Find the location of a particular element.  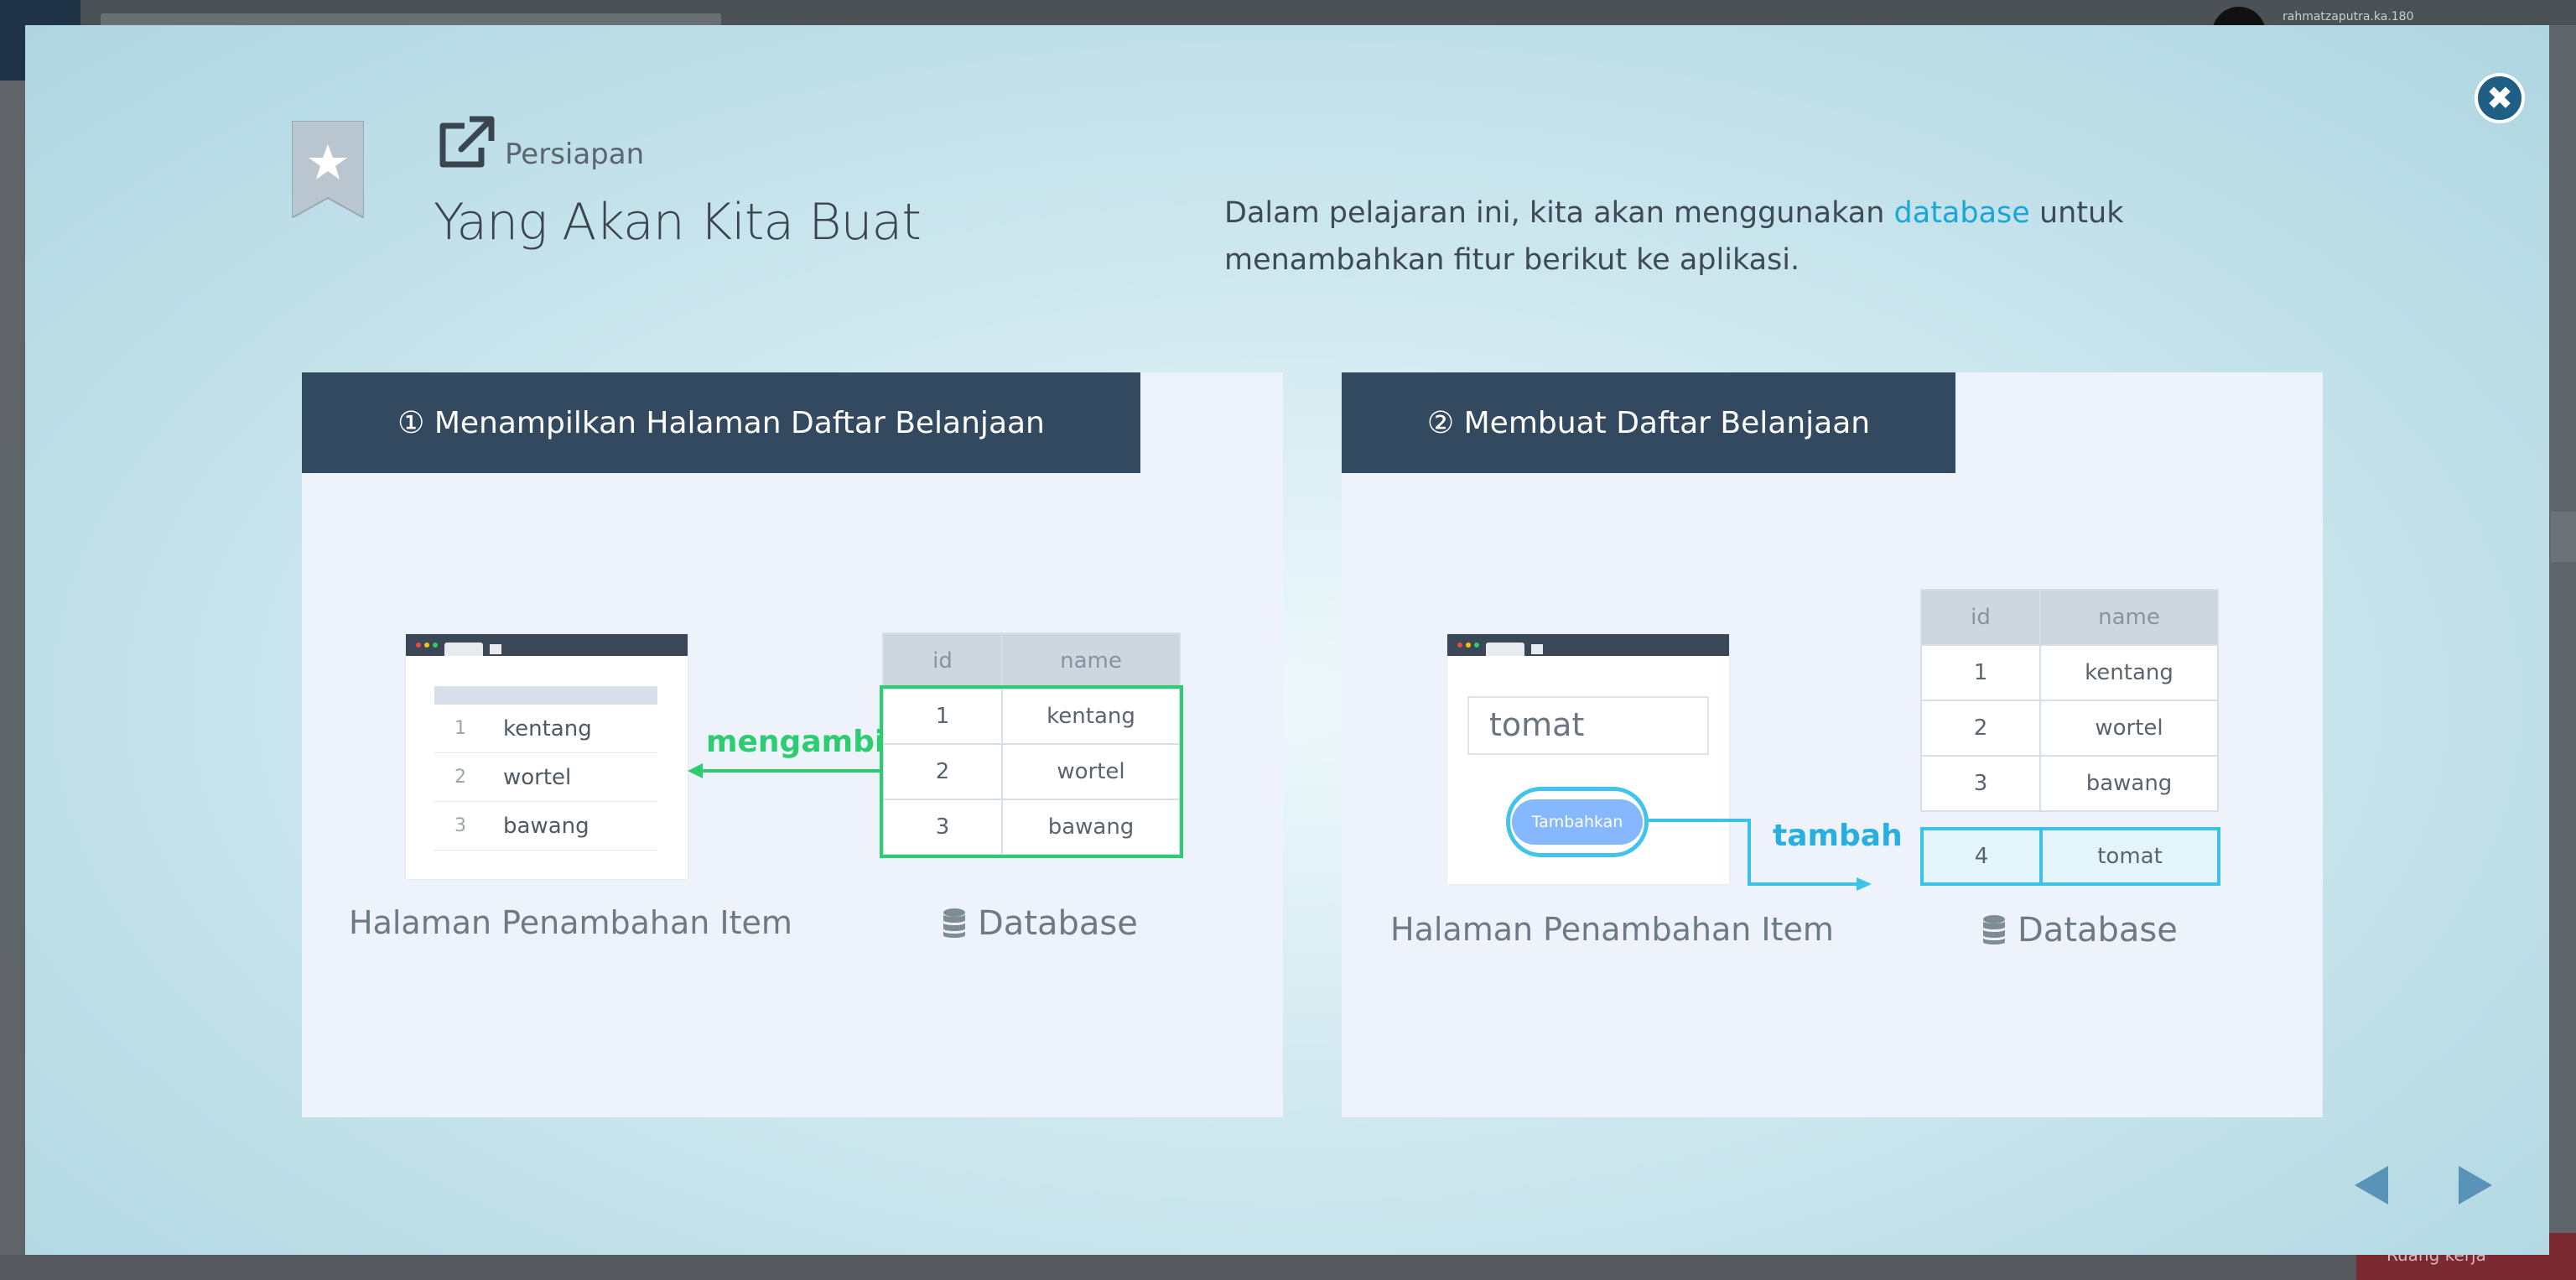

add-item-button-label: Tambahkan is located at coordinates (1577, 822).